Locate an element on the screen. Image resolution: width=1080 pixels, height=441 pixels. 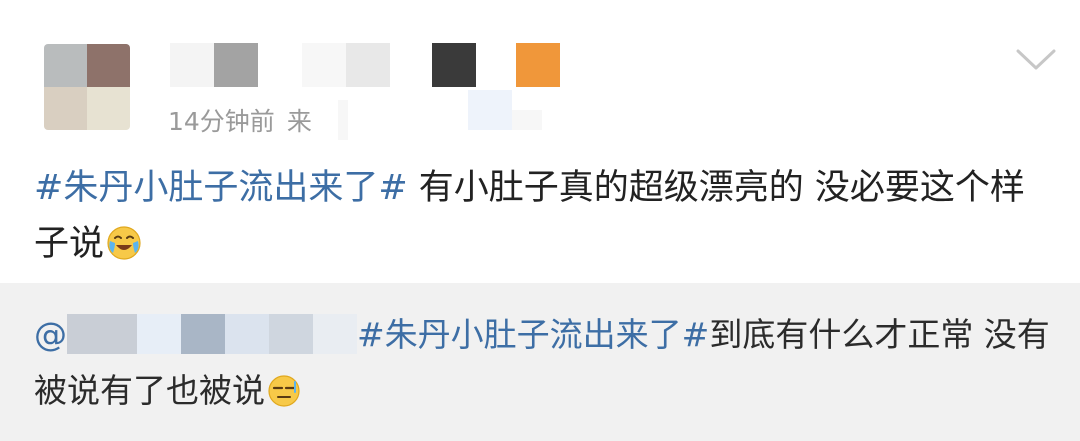
post-meta: 14分钟前来 is located at coordinates (240, 122).